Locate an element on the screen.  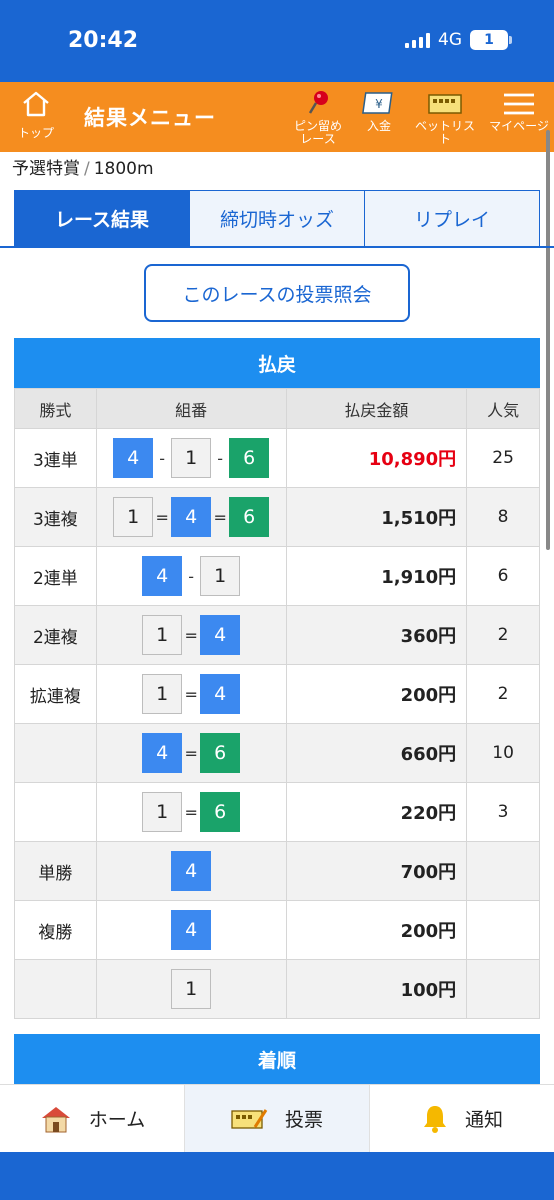
combination: 1 = 4 = 6 is located at coordinates (191, 517).